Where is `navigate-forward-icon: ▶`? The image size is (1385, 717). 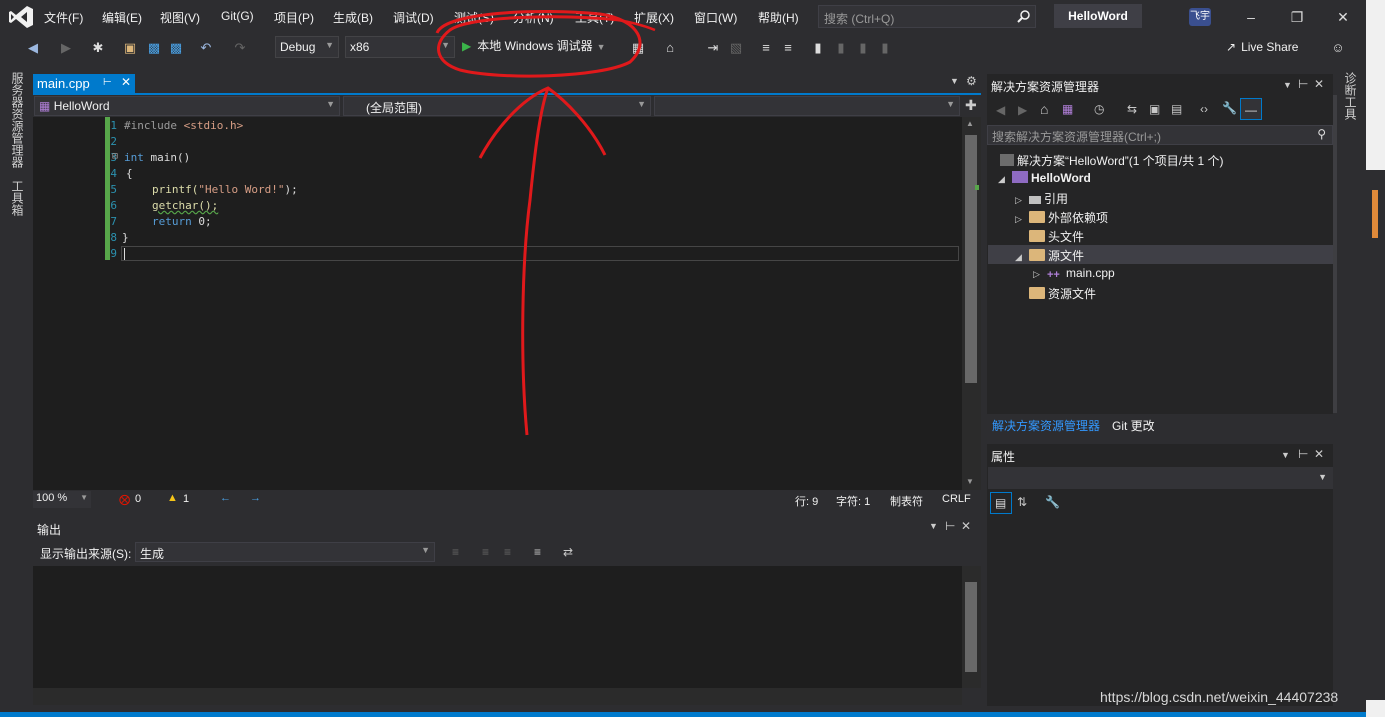
navigate-forward-icon: ▶ is located at coordinates (66, 48).